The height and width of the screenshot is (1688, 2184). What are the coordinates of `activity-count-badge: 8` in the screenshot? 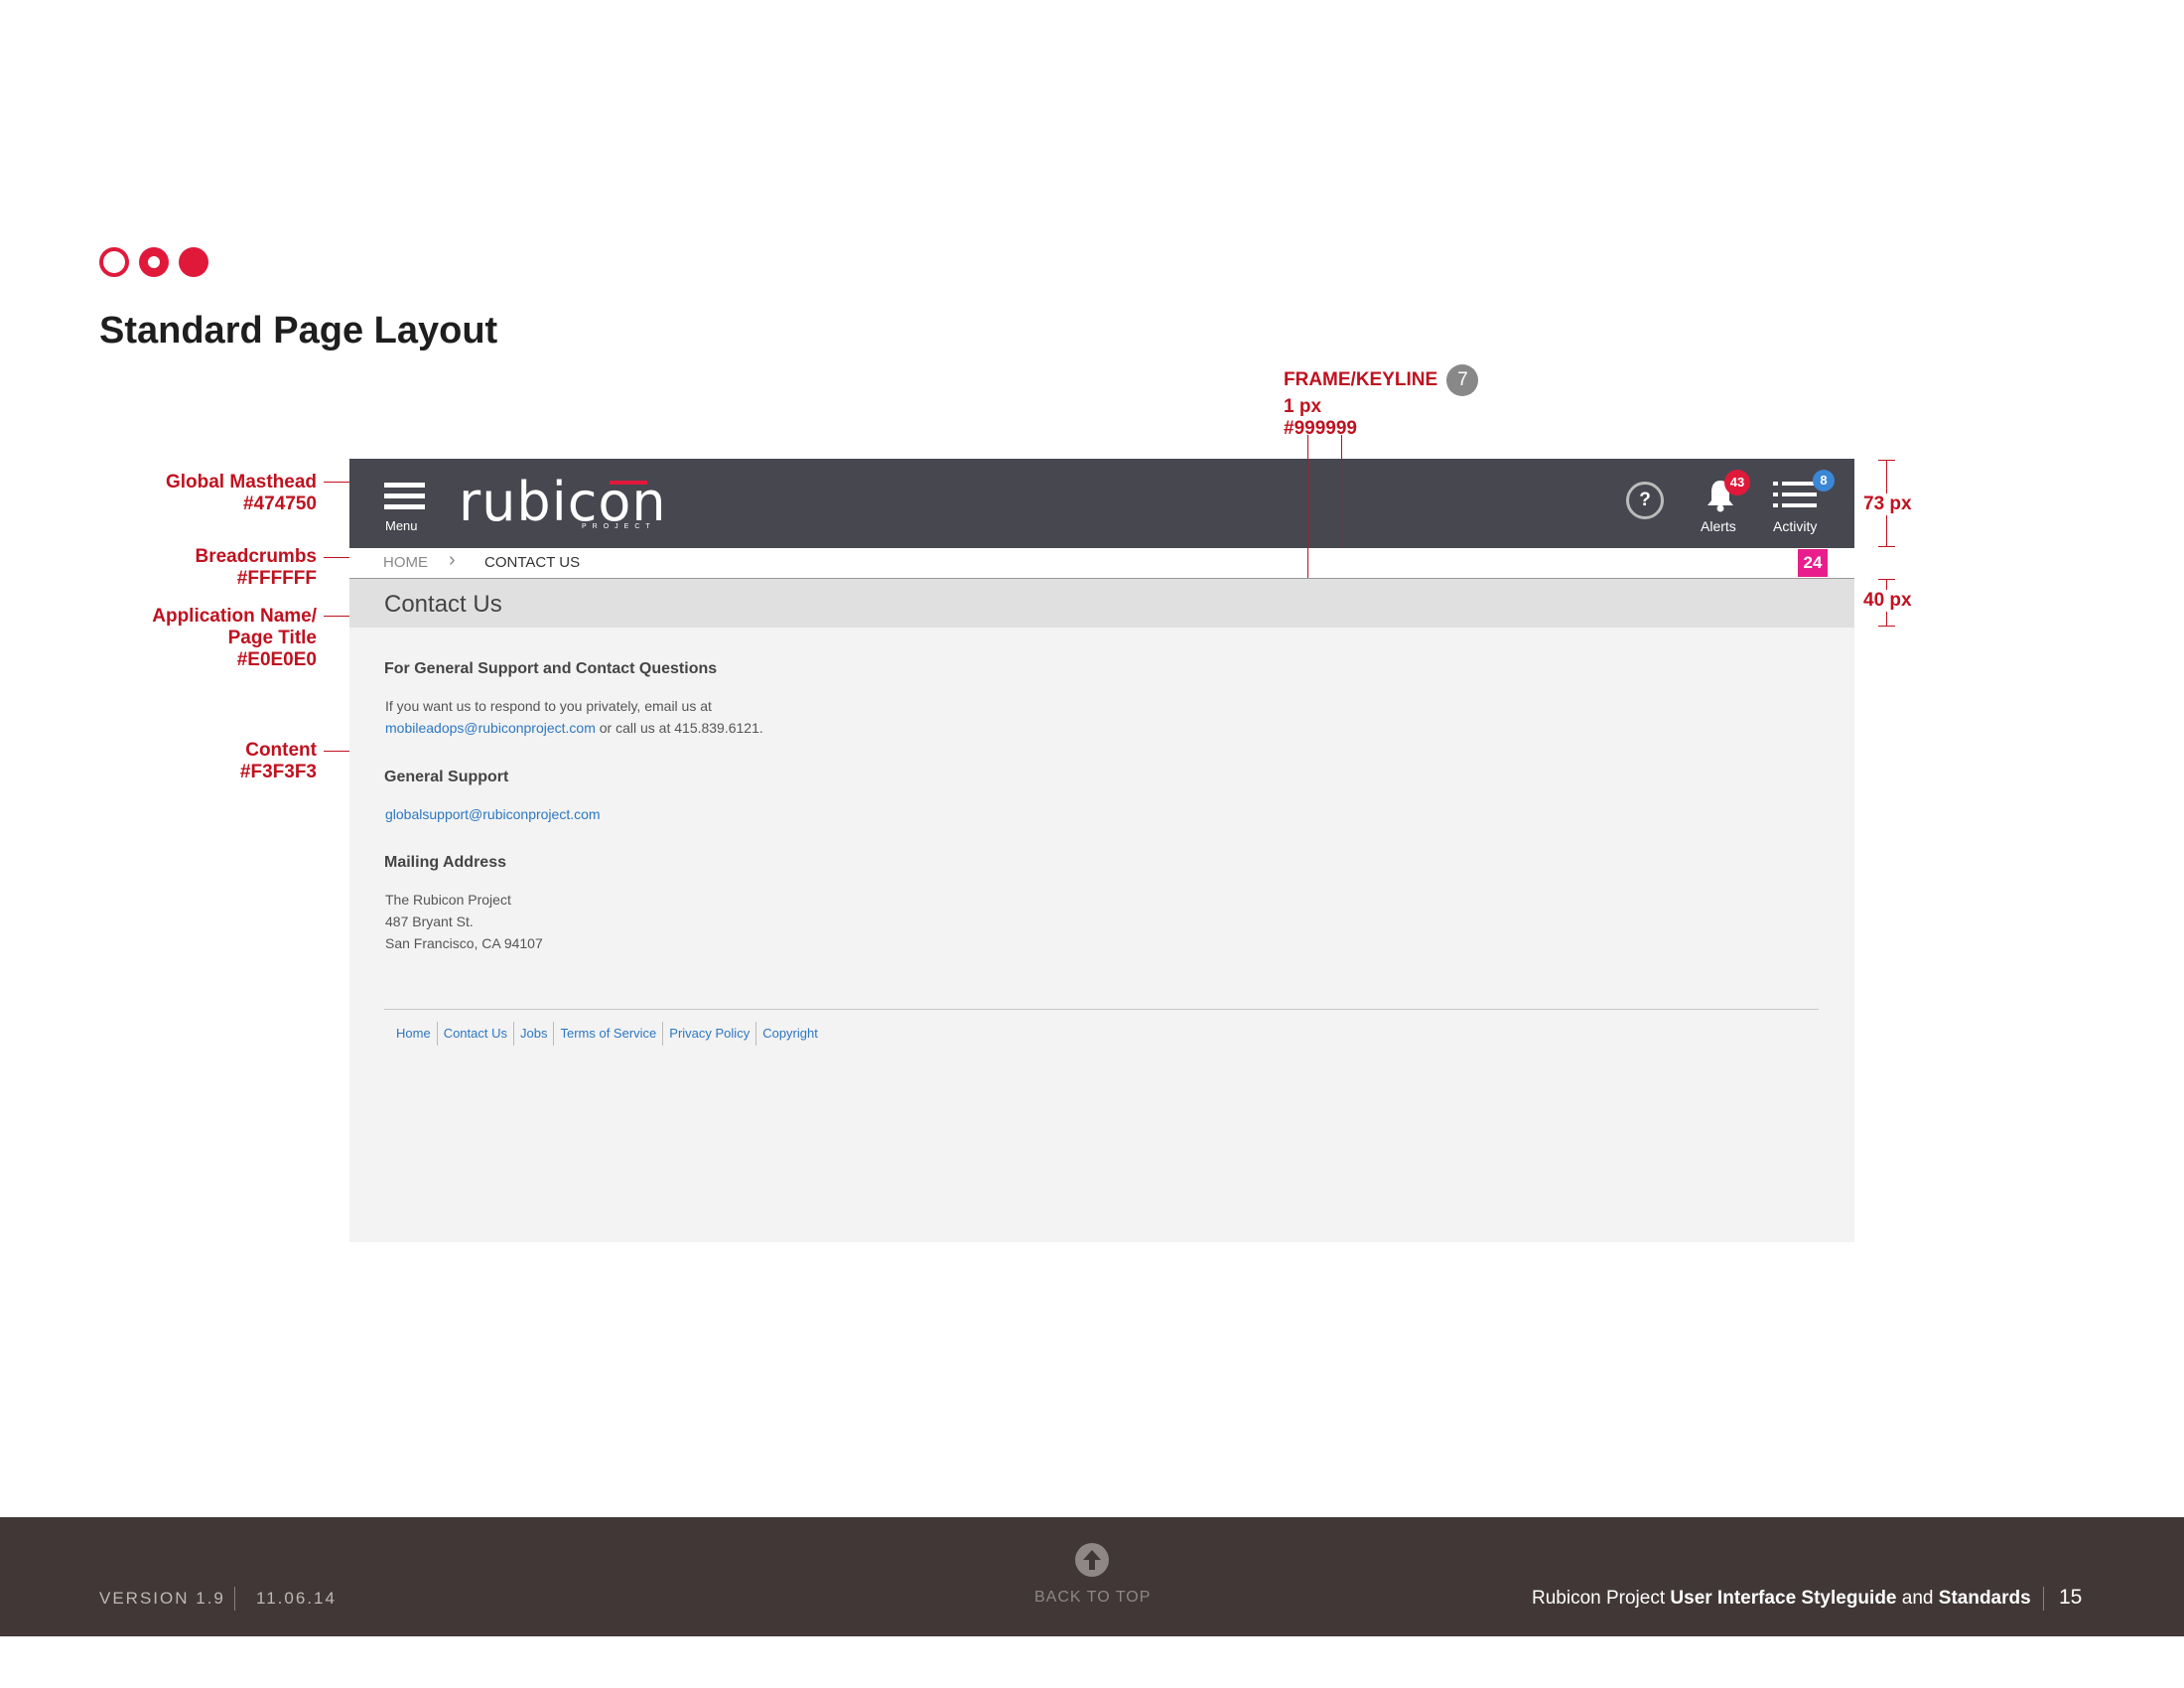 It's located at (1824, 481).